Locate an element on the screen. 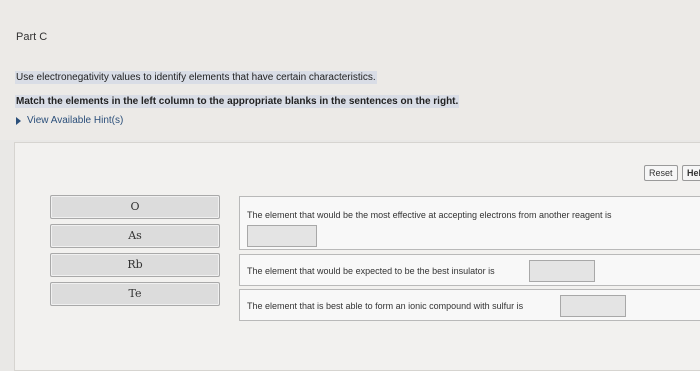 The height and width of the screenshot is (371, 700). help-button: Hel is located at coordinates (691, 173).